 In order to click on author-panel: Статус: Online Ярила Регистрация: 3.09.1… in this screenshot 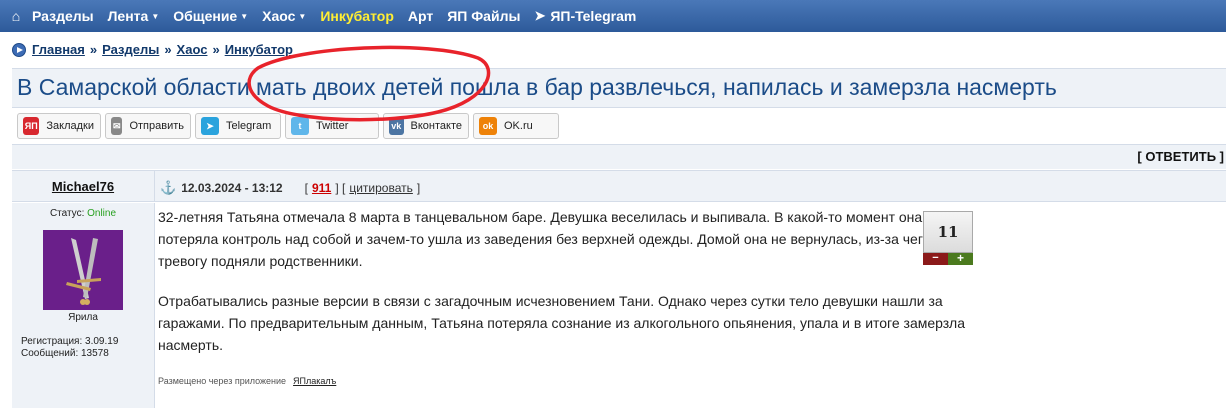, I will do `click(83, 305)`.